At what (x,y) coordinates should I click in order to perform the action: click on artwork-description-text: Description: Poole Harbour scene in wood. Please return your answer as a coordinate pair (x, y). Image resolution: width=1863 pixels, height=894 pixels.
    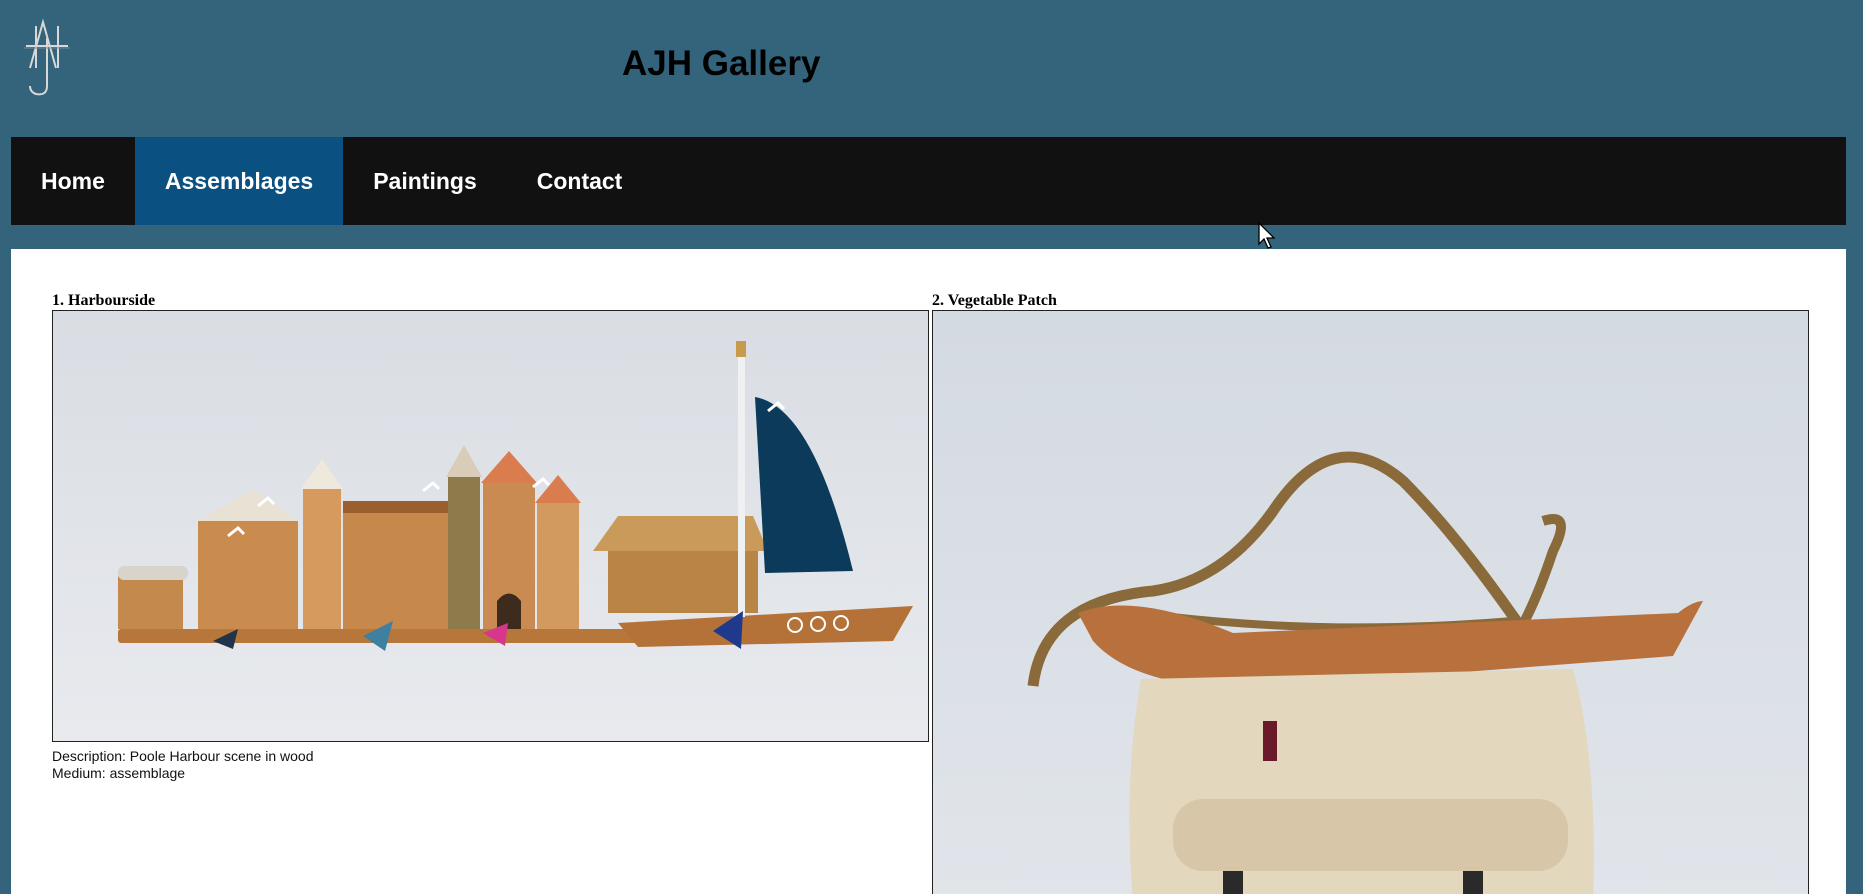
    Looking at the image, I should click on (183, 756).